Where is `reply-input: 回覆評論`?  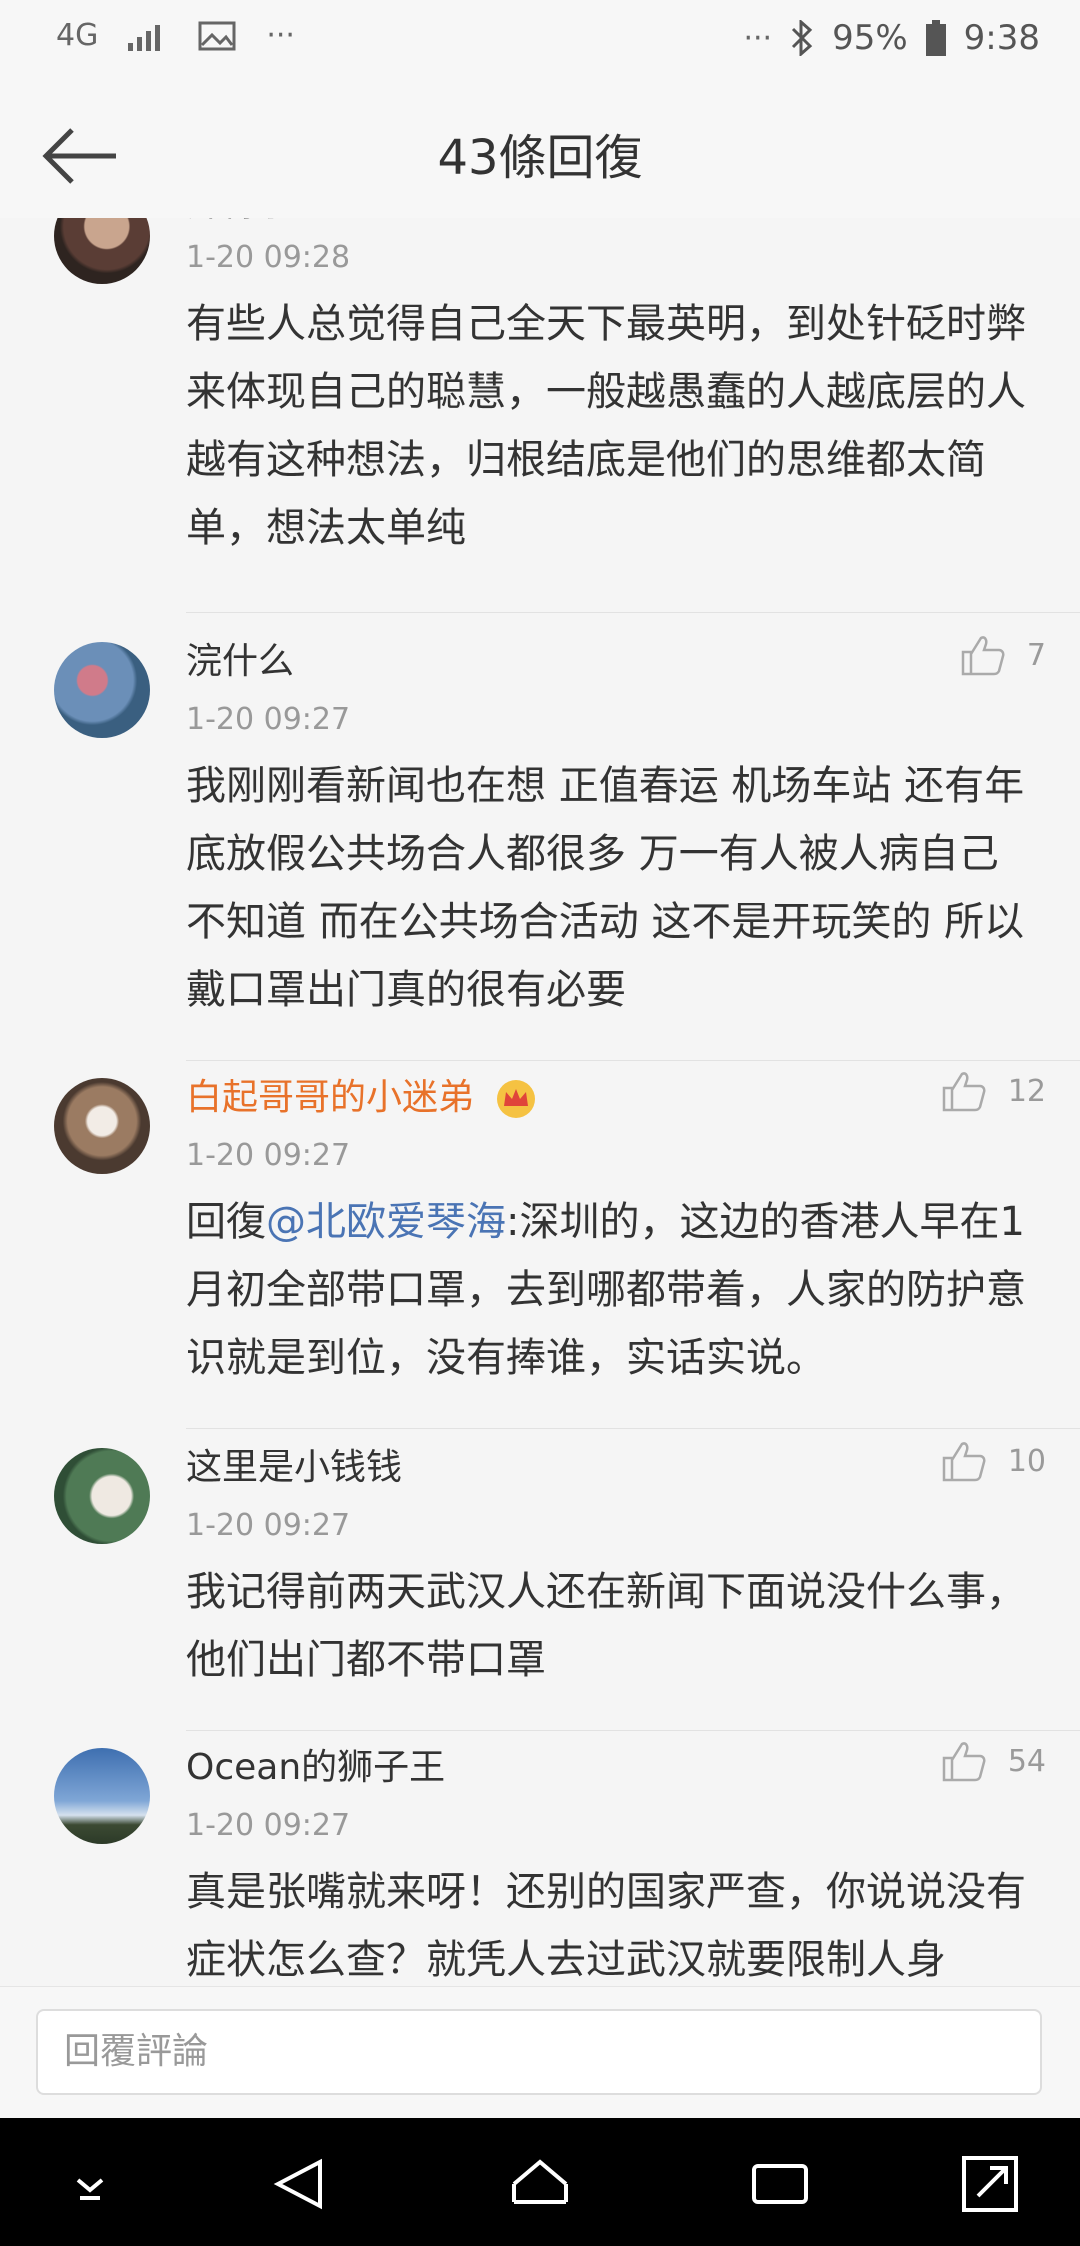 reply-input: 回覆評論 is located at coordinates (539, 2052).